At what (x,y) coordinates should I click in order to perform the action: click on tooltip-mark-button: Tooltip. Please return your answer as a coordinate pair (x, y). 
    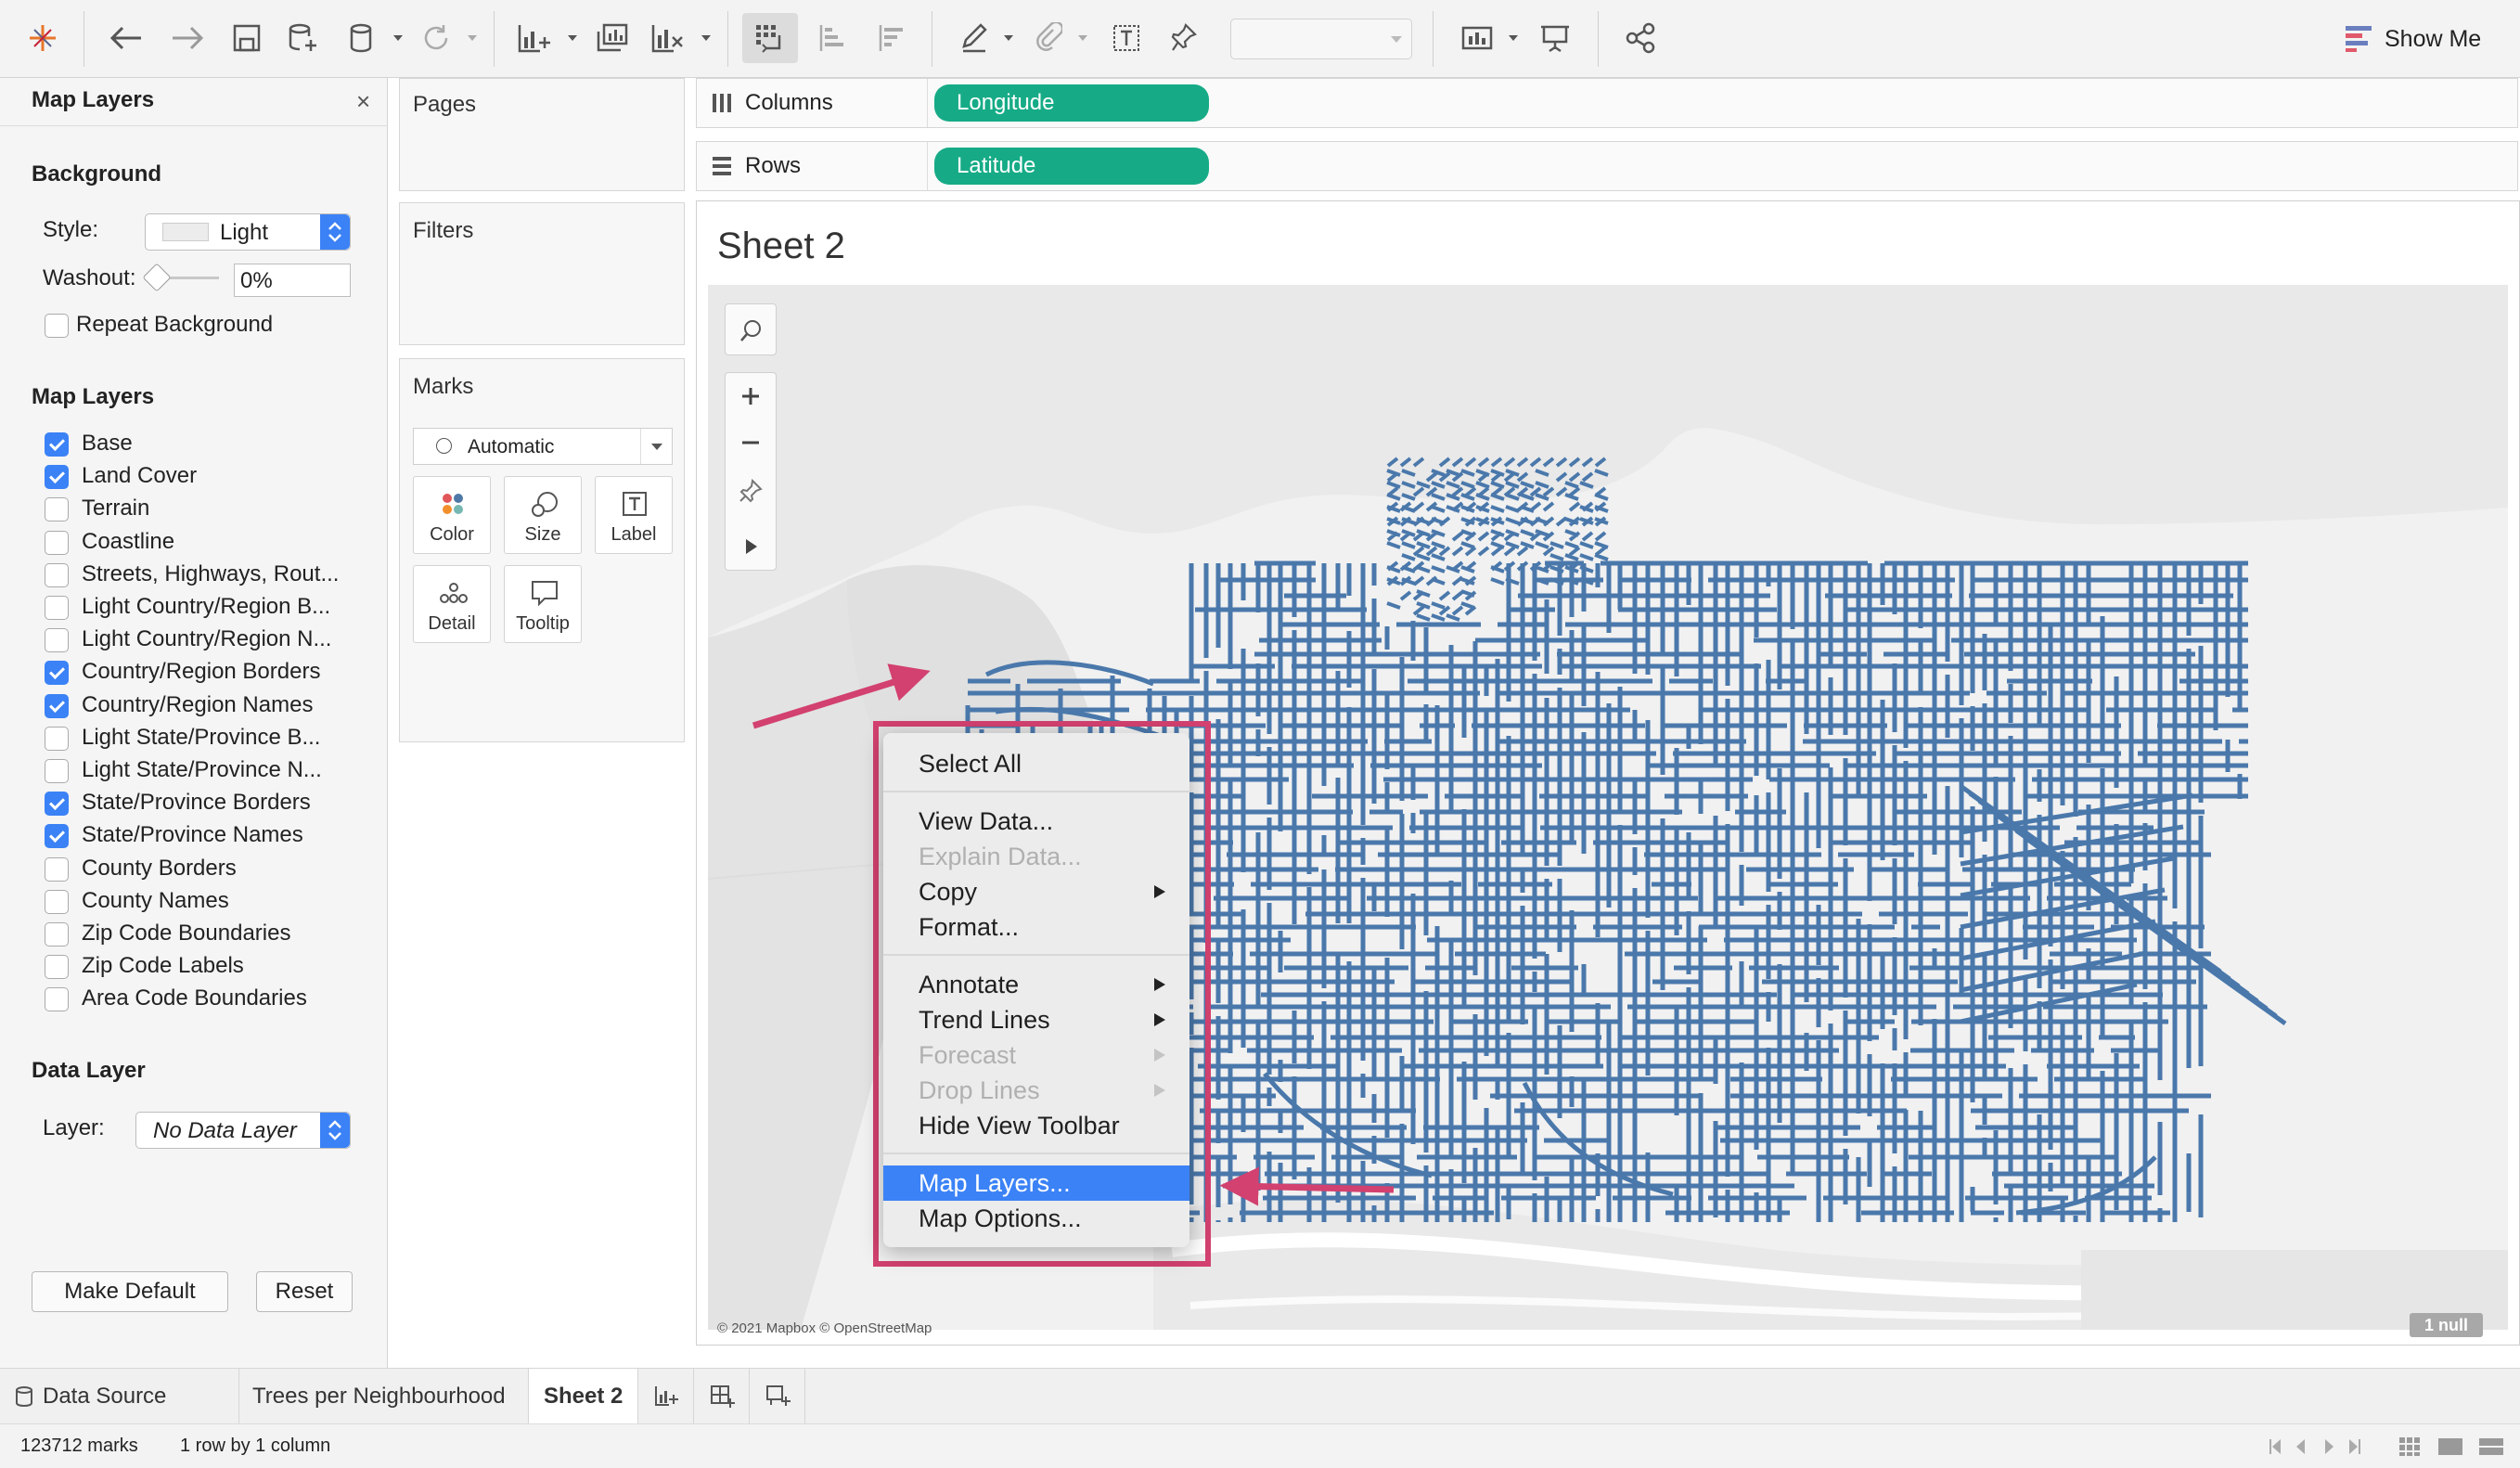
    Looking at the image, I should click on (543, 604).